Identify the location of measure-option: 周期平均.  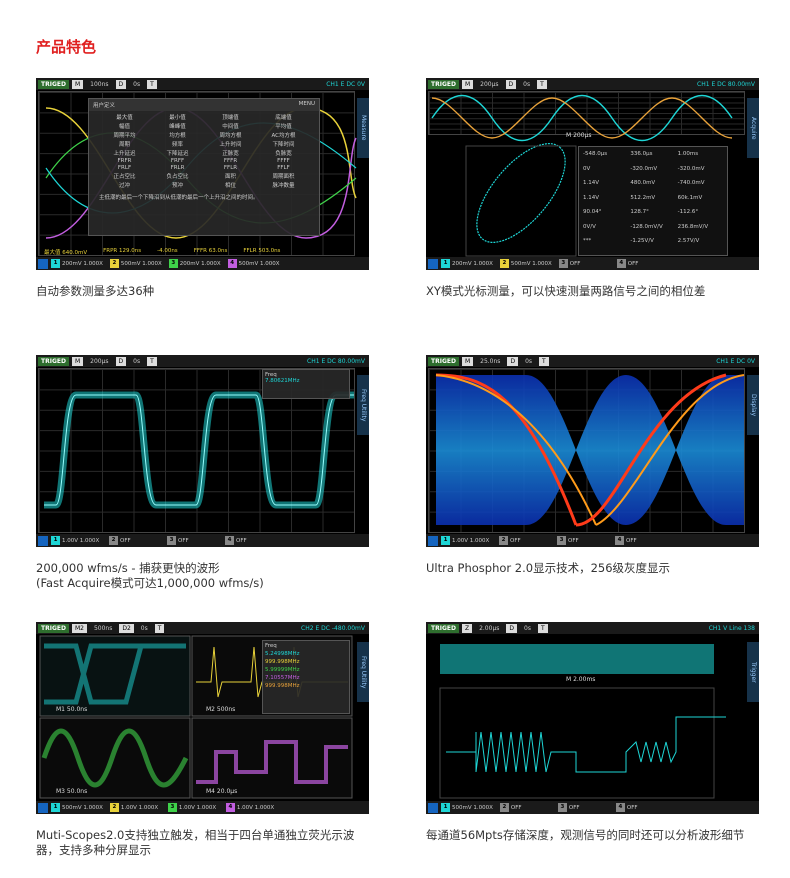
(124, 135).